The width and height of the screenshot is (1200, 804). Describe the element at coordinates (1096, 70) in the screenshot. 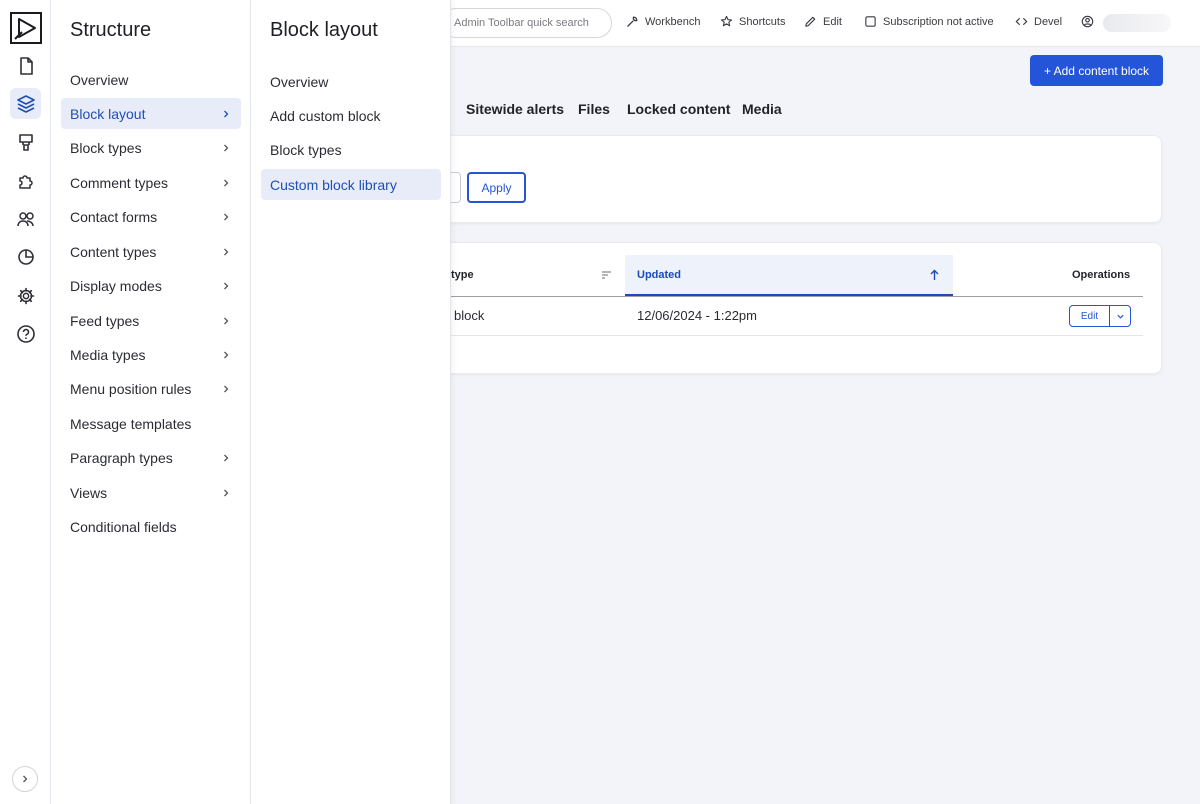

I see `add-content-block-button: + Add content block` at that location.